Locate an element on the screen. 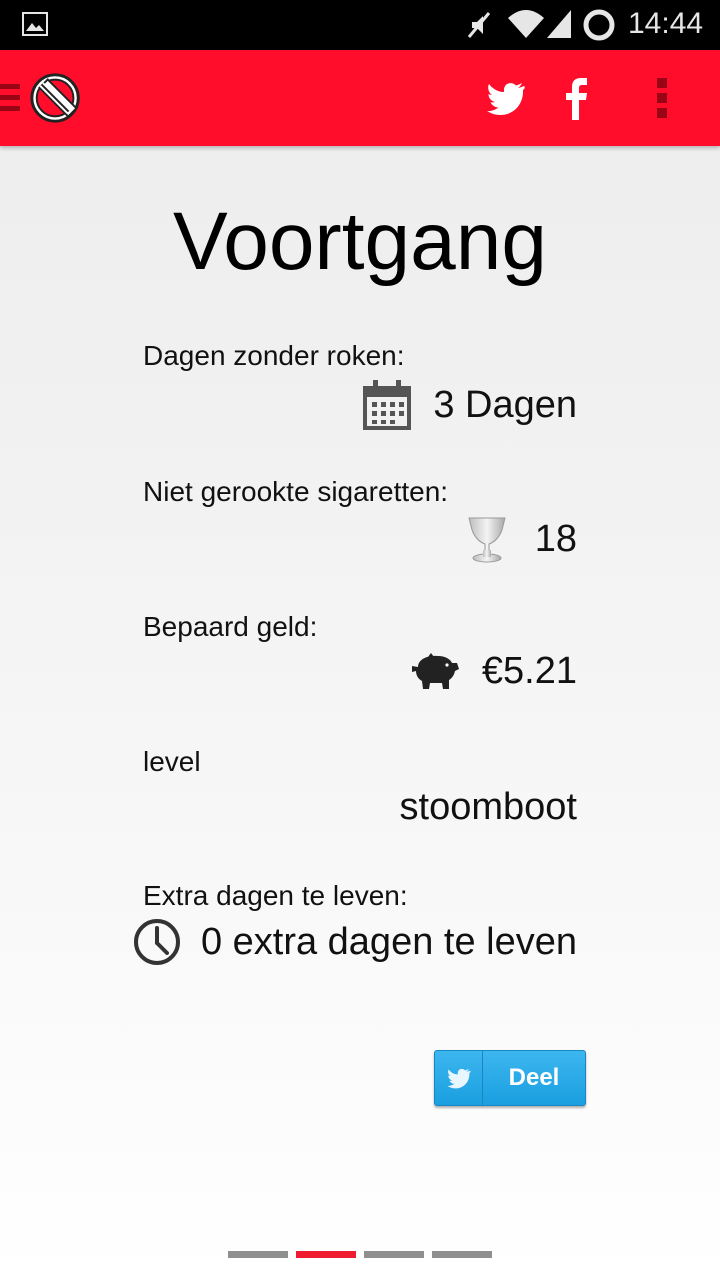  wifi-icon is located at coordinates (526, 24).